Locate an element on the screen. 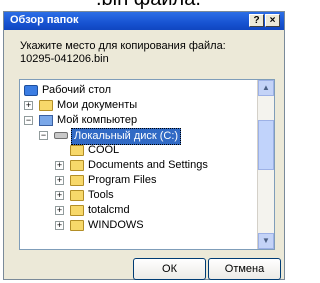  dialog-title: Обзор папок is located at coordinates (44, 20).